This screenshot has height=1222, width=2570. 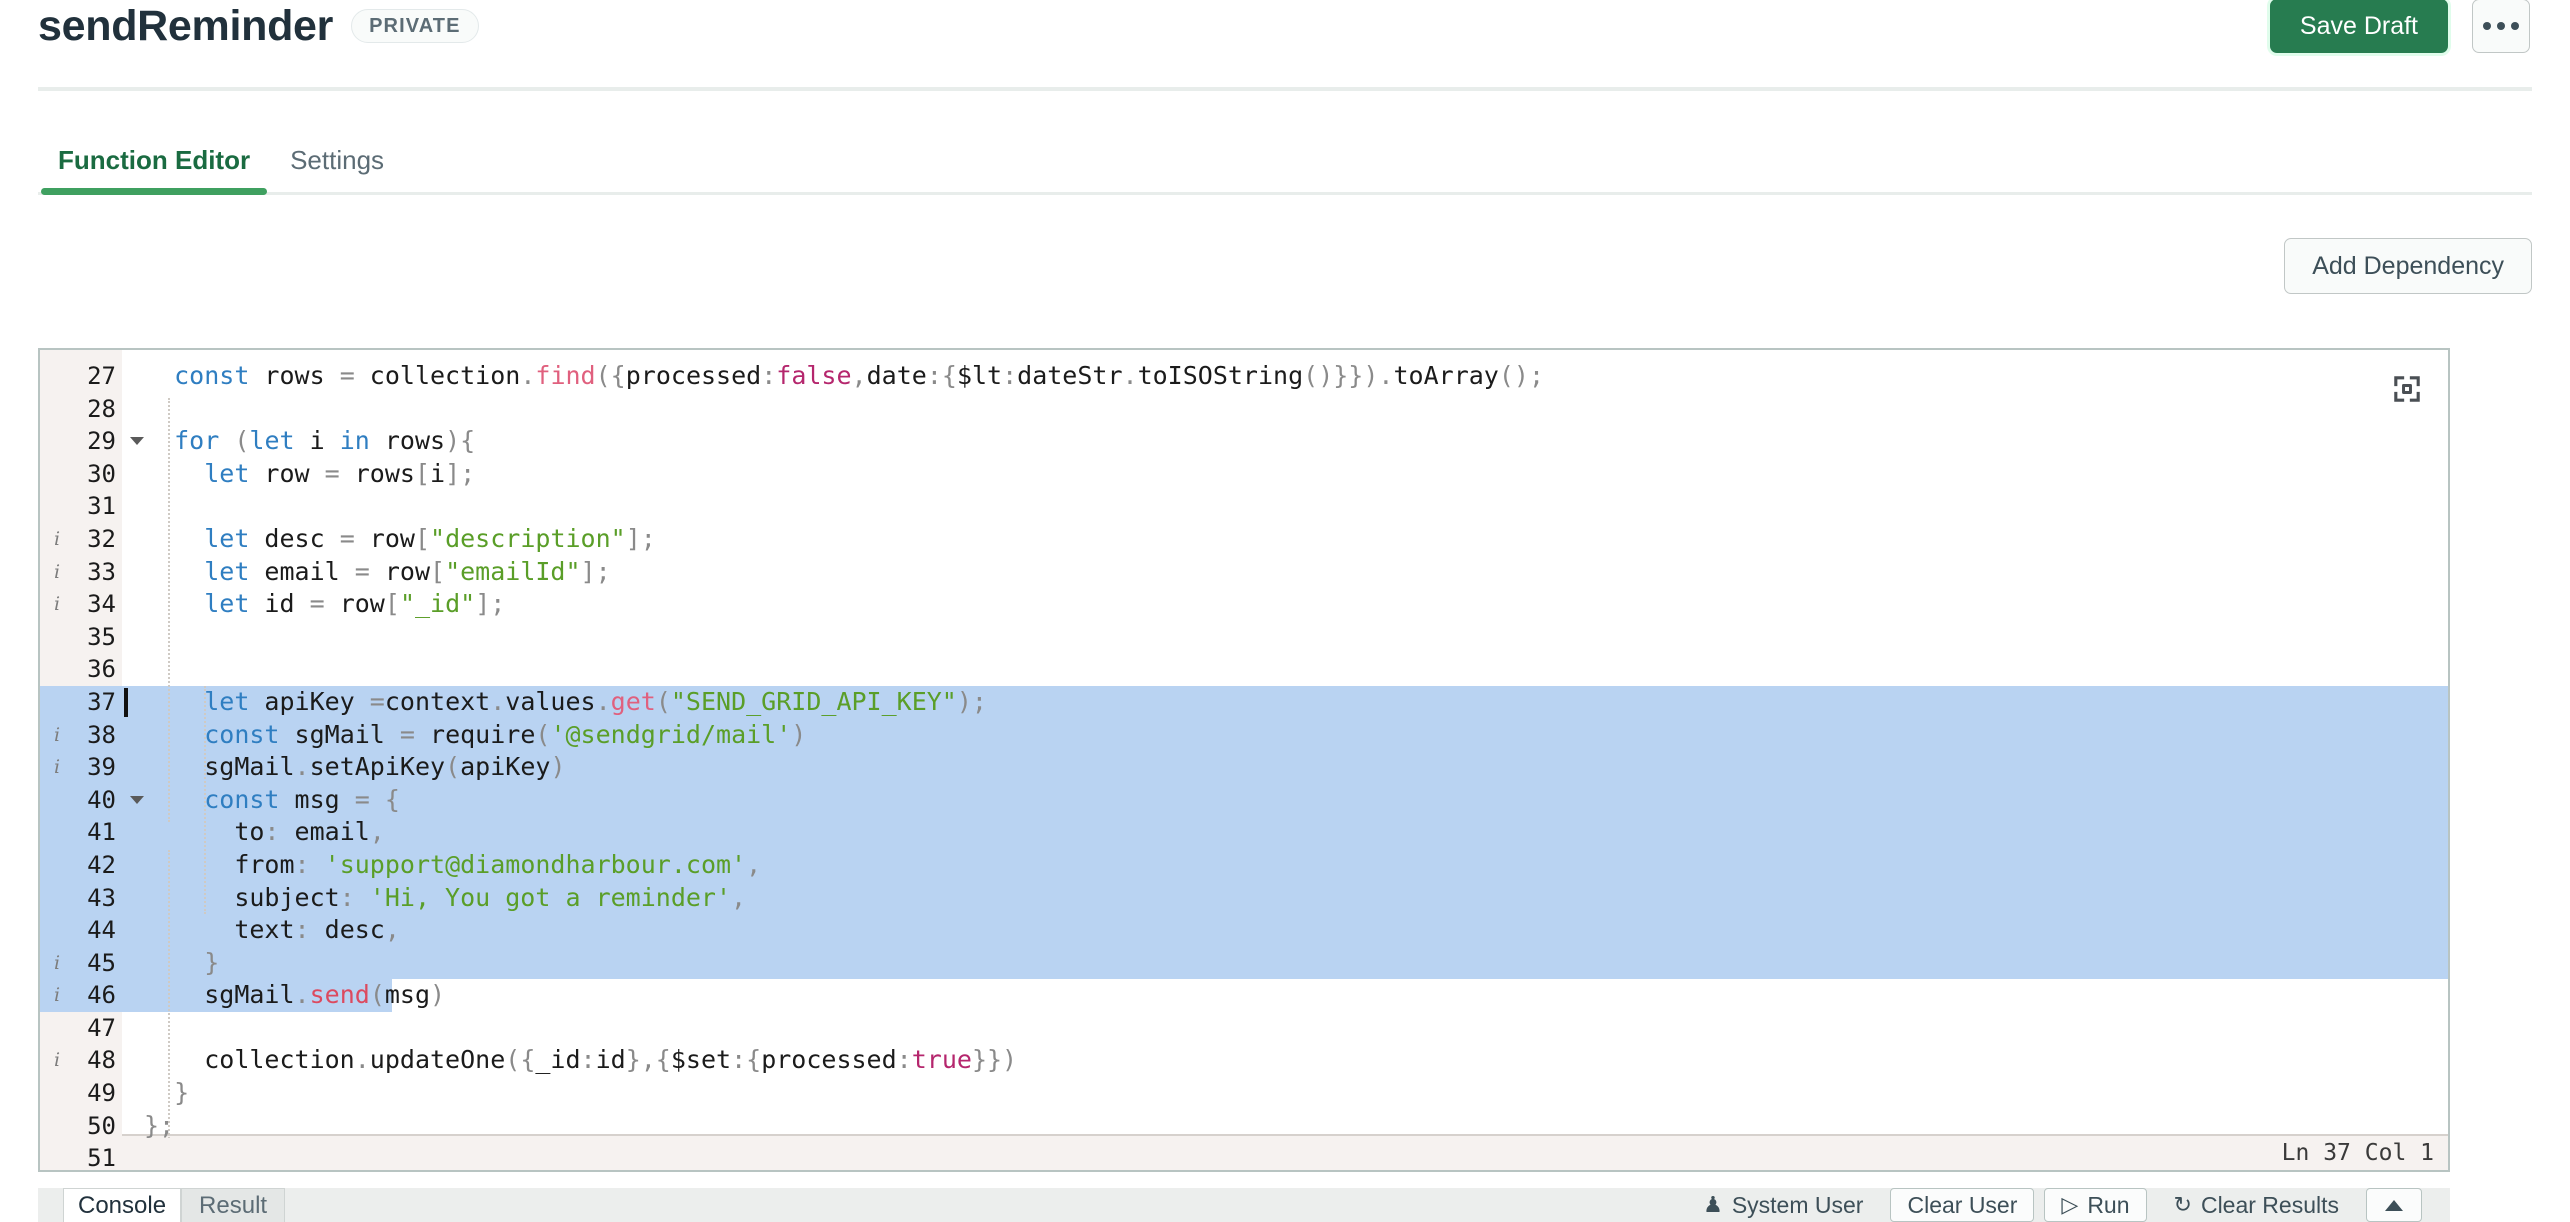 What do you see at coordinates (101, 604) in the screenshot?
I see `line-number: 34` at bounding box center [101, 604].